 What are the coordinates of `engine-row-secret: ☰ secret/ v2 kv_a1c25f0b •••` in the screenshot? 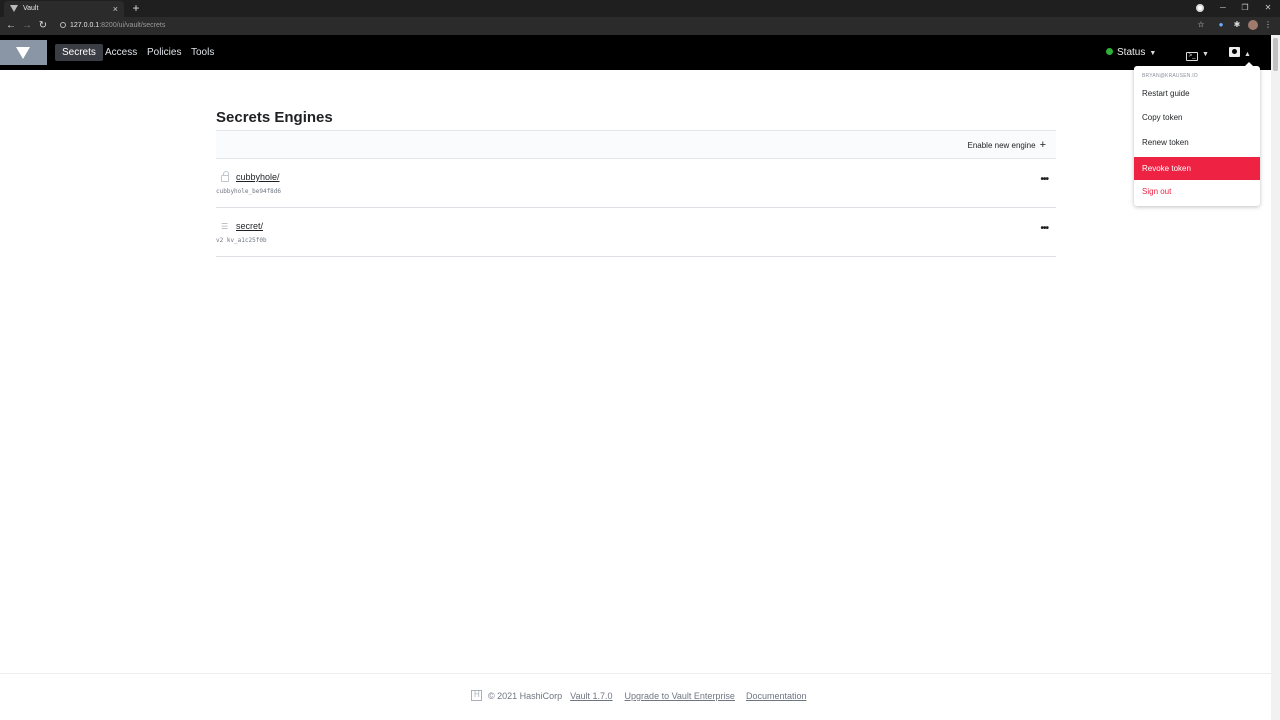 It's located at (636, 232).